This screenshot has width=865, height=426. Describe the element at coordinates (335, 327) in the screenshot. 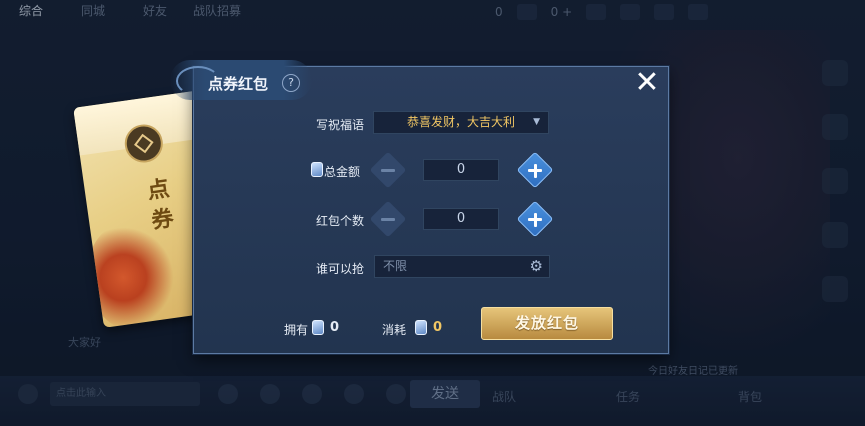

I see `owned-value: 0` at that location.